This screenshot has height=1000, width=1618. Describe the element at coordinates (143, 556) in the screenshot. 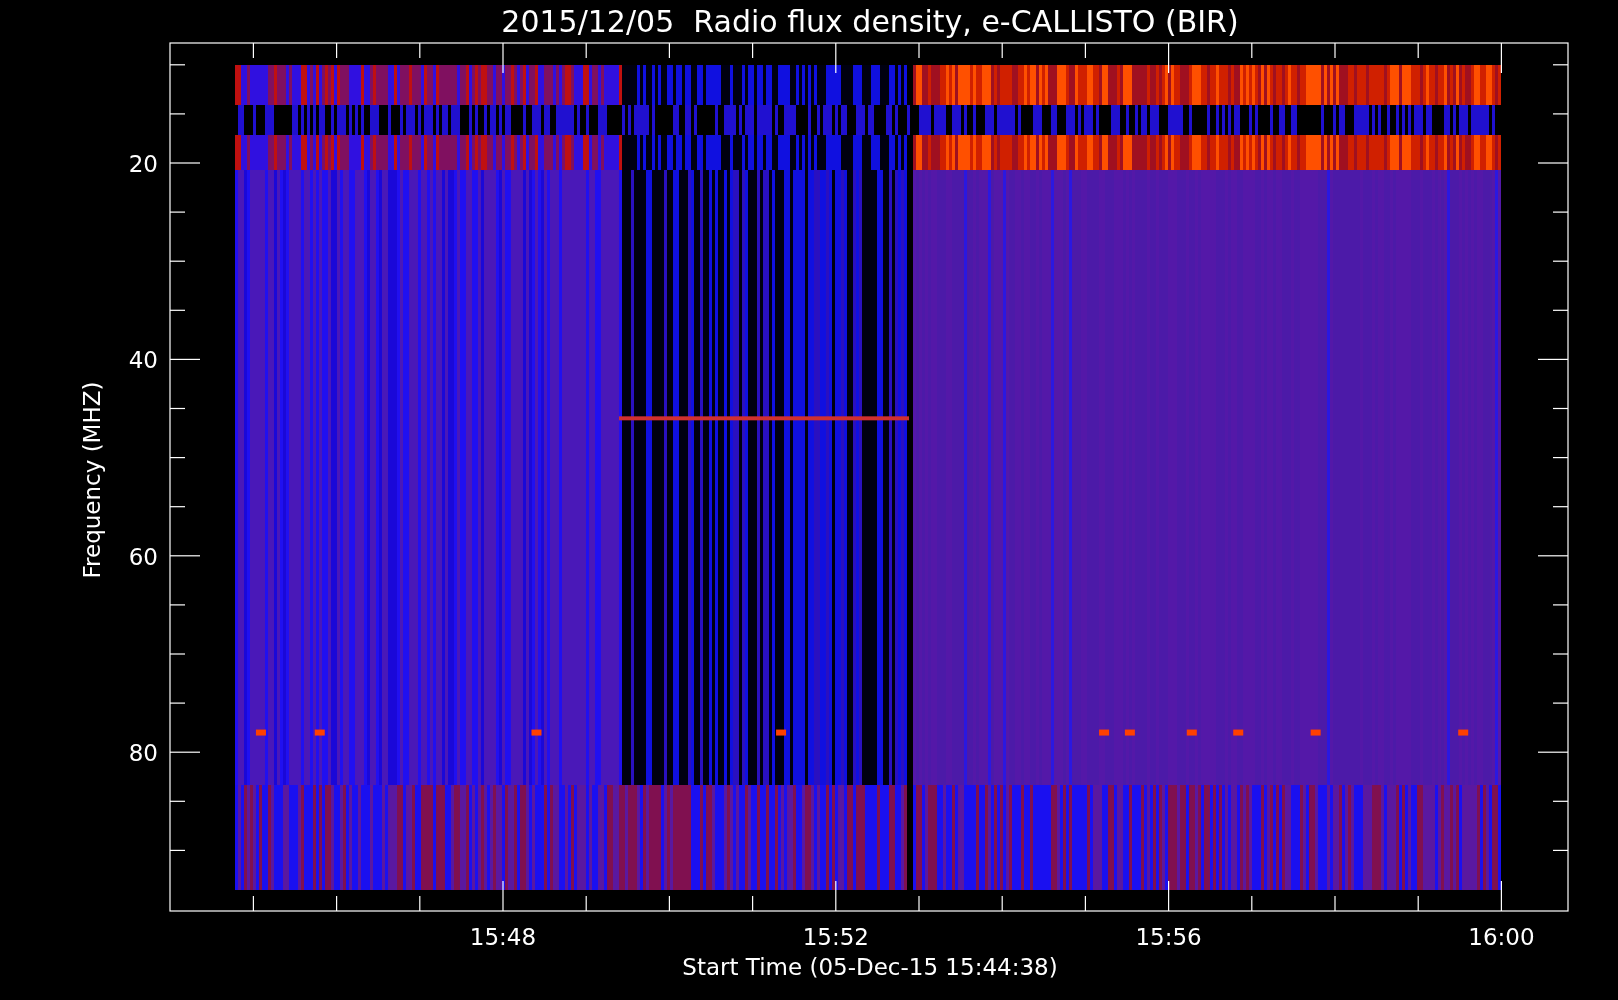

I see `y-tick-label: 60` at that location.